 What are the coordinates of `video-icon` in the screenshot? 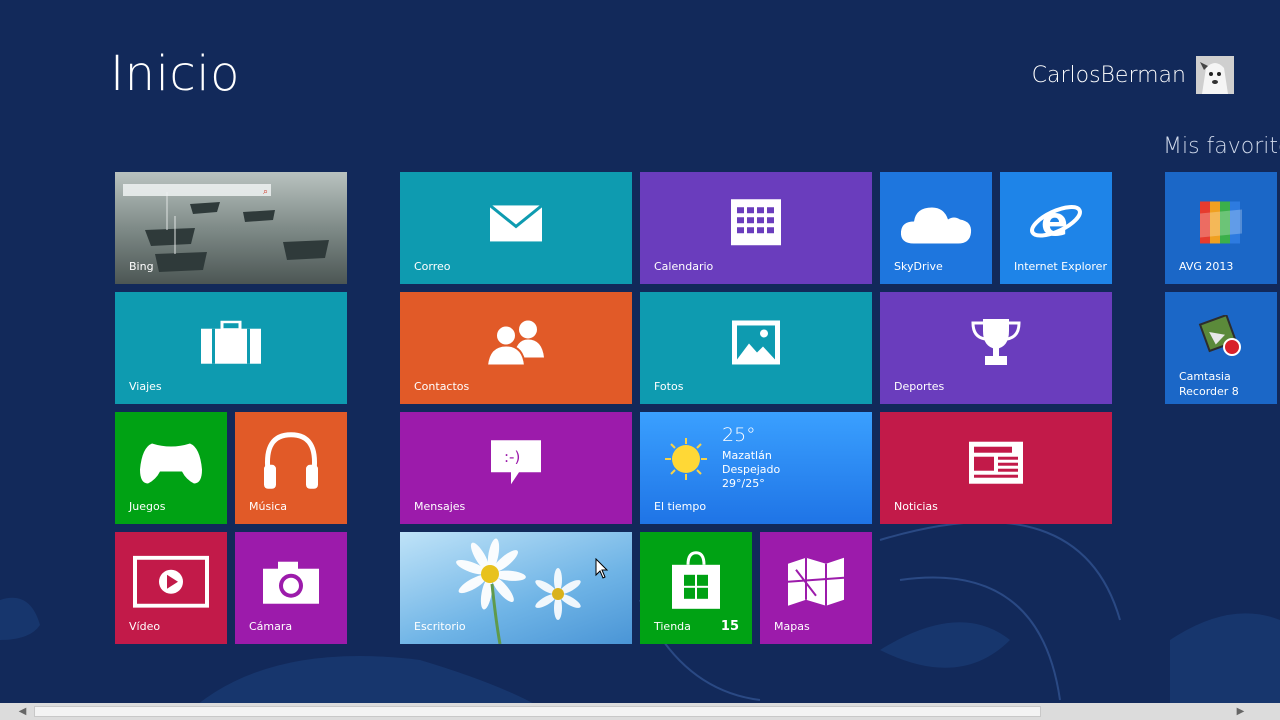 It's located at (171, 581).